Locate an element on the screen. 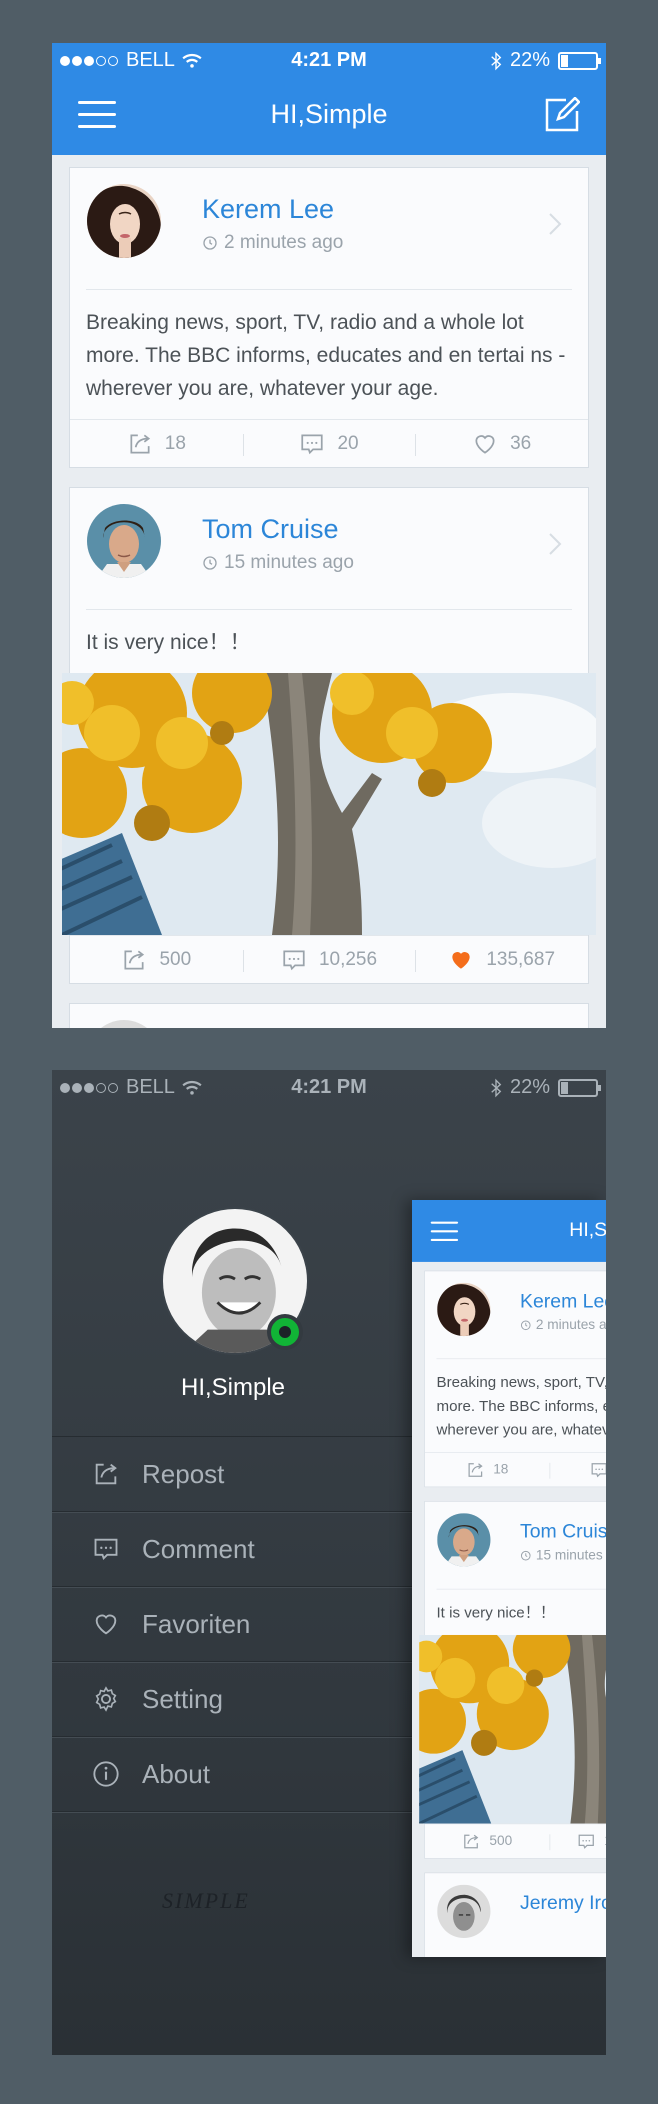  menu-item-label: Comment is located at coordinates (198, 1548).